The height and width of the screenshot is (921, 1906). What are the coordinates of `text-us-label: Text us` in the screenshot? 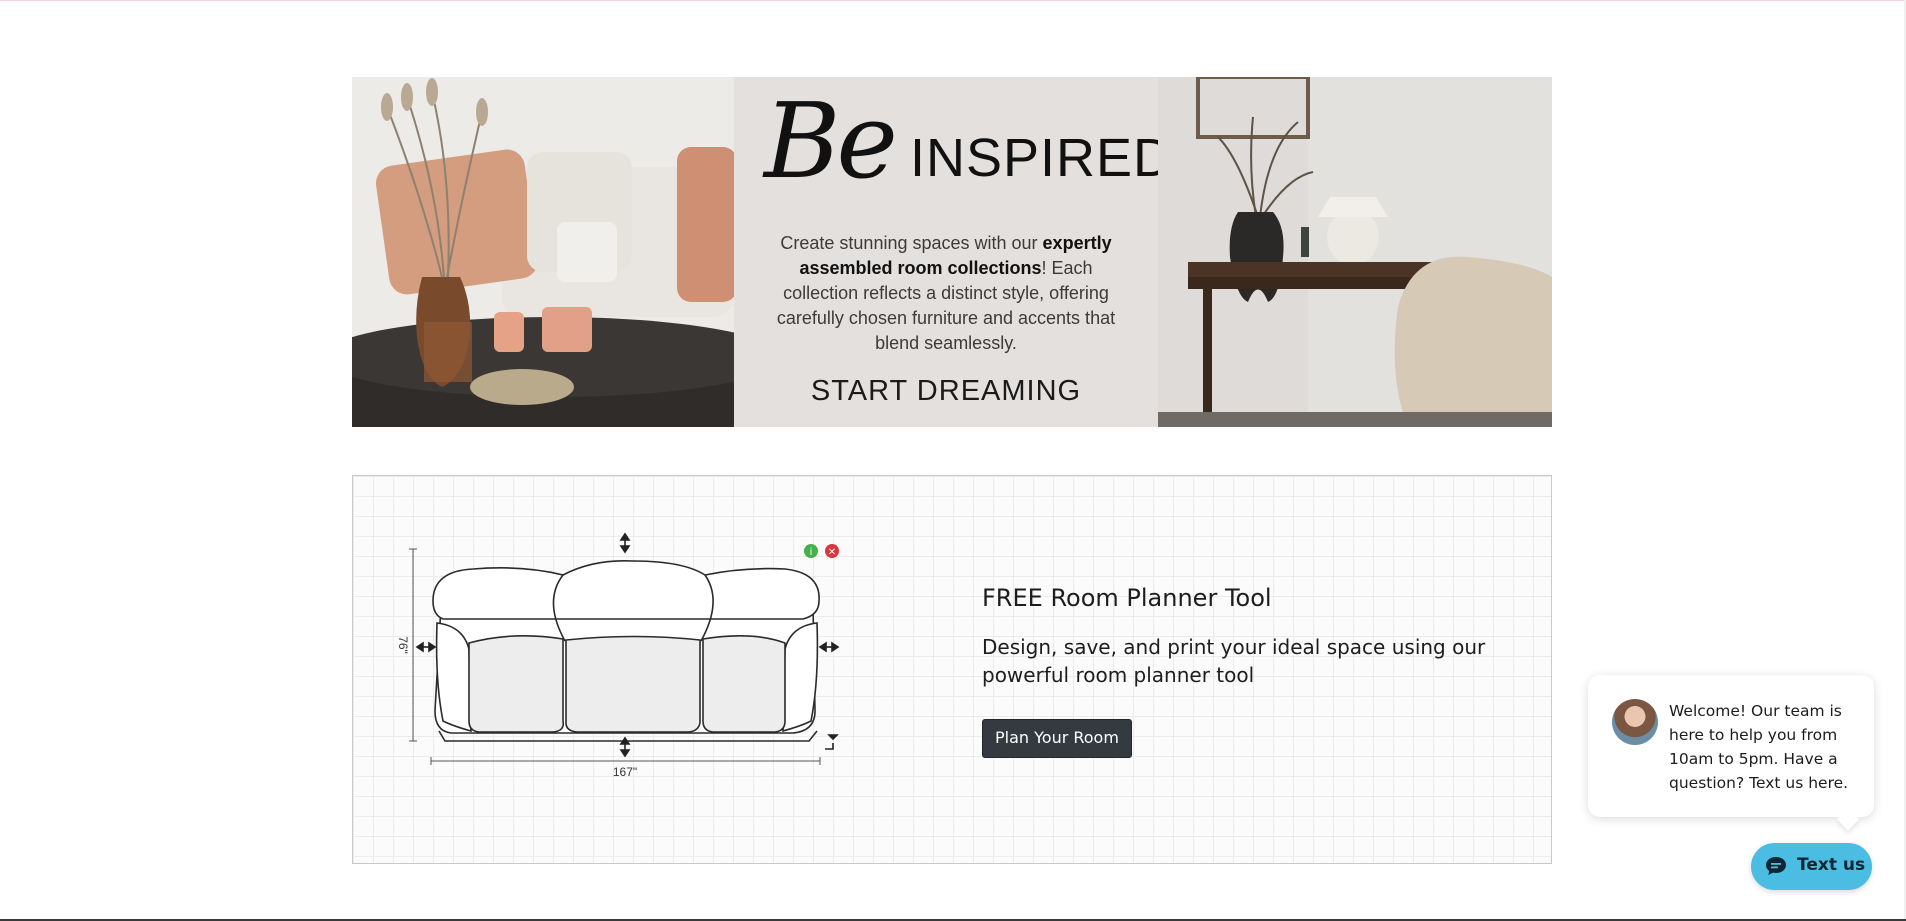 It's located at (1831, 865).